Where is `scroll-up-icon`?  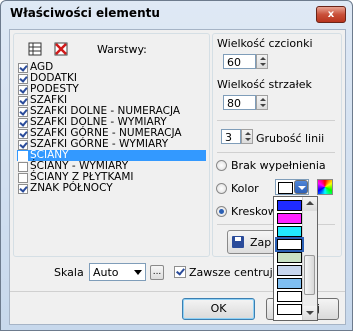
scroll-up-icon is located at coordinates (310, 204).